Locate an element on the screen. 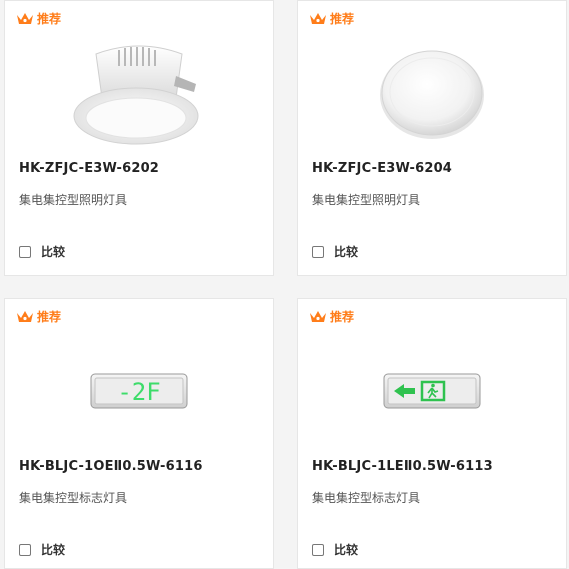  floor-sign-icon: -2F is located at coordinates (139, 391).